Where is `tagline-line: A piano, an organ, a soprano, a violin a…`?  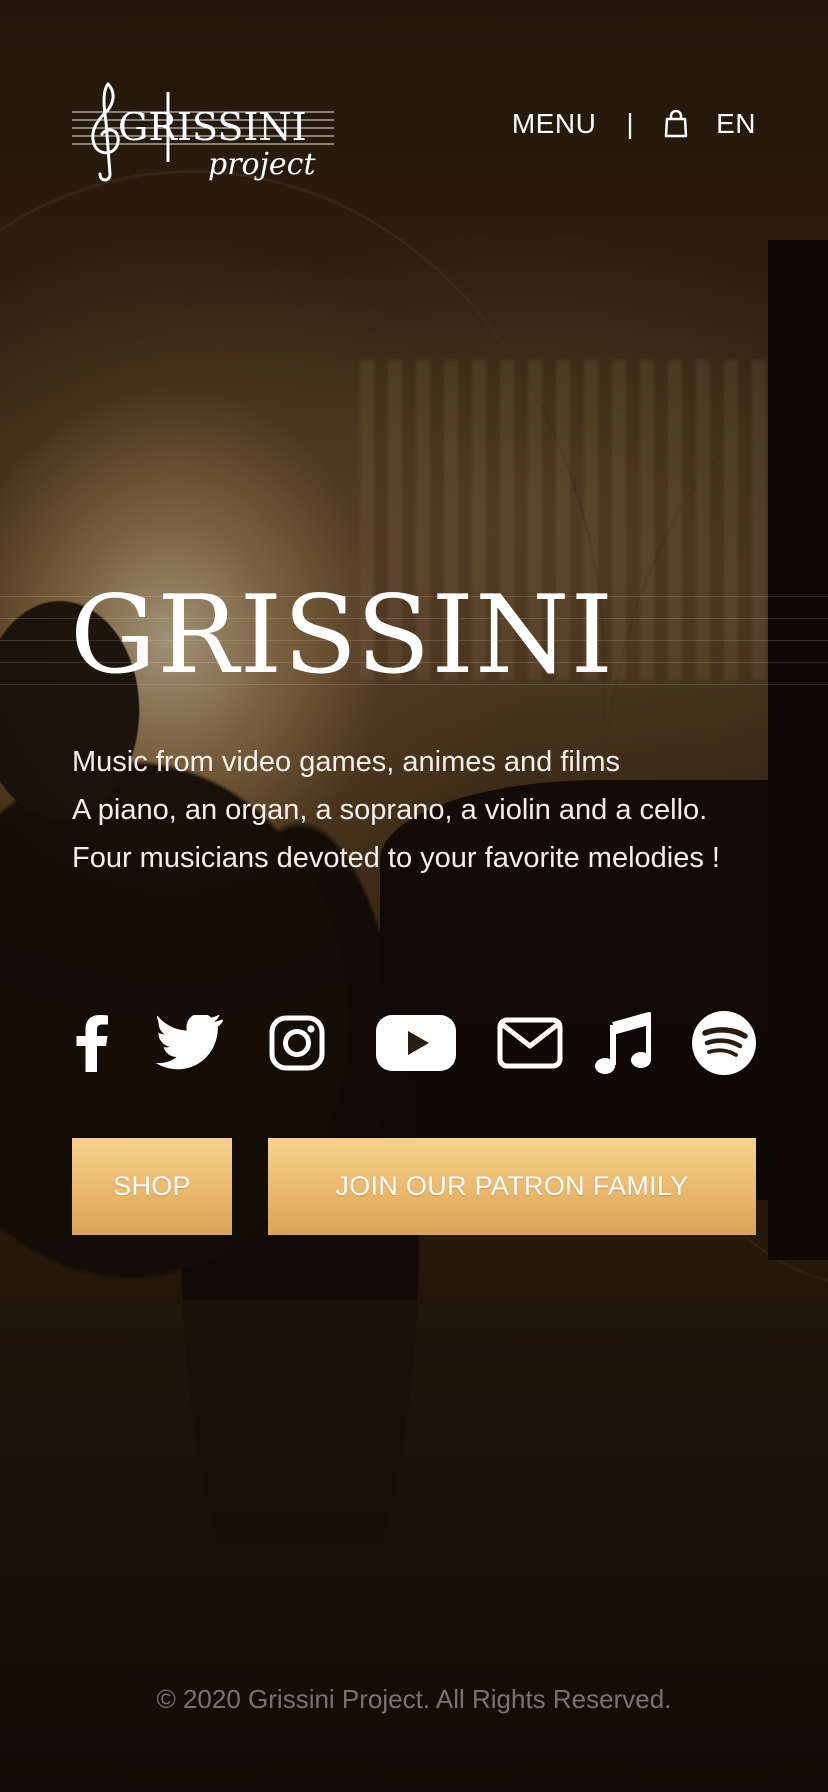 tagline-line: A piano, an organ, a soprano, a violin a… is located at coordinates (390, 810).